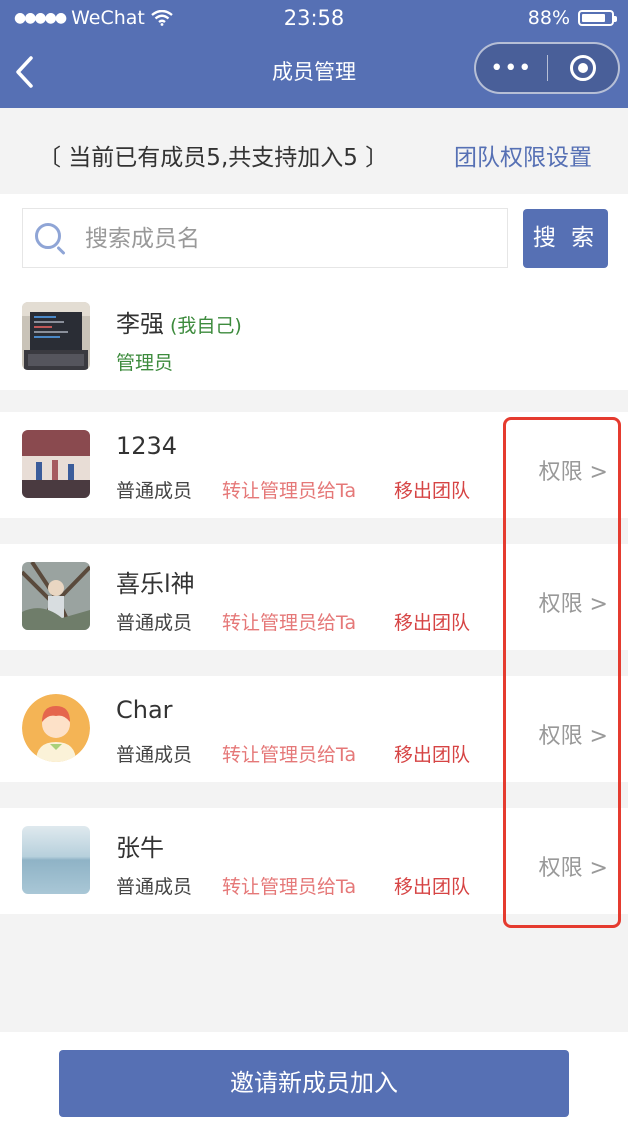  Describe the element at coordinates (56, 464) in the screenshot. I see `photo-icon` at that location.